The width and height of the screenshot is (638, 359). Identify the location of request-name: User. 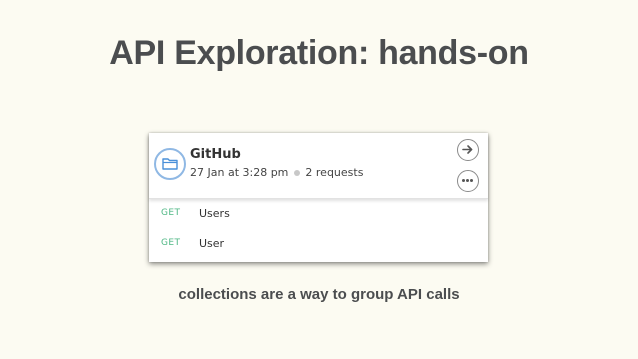
(212, 243).